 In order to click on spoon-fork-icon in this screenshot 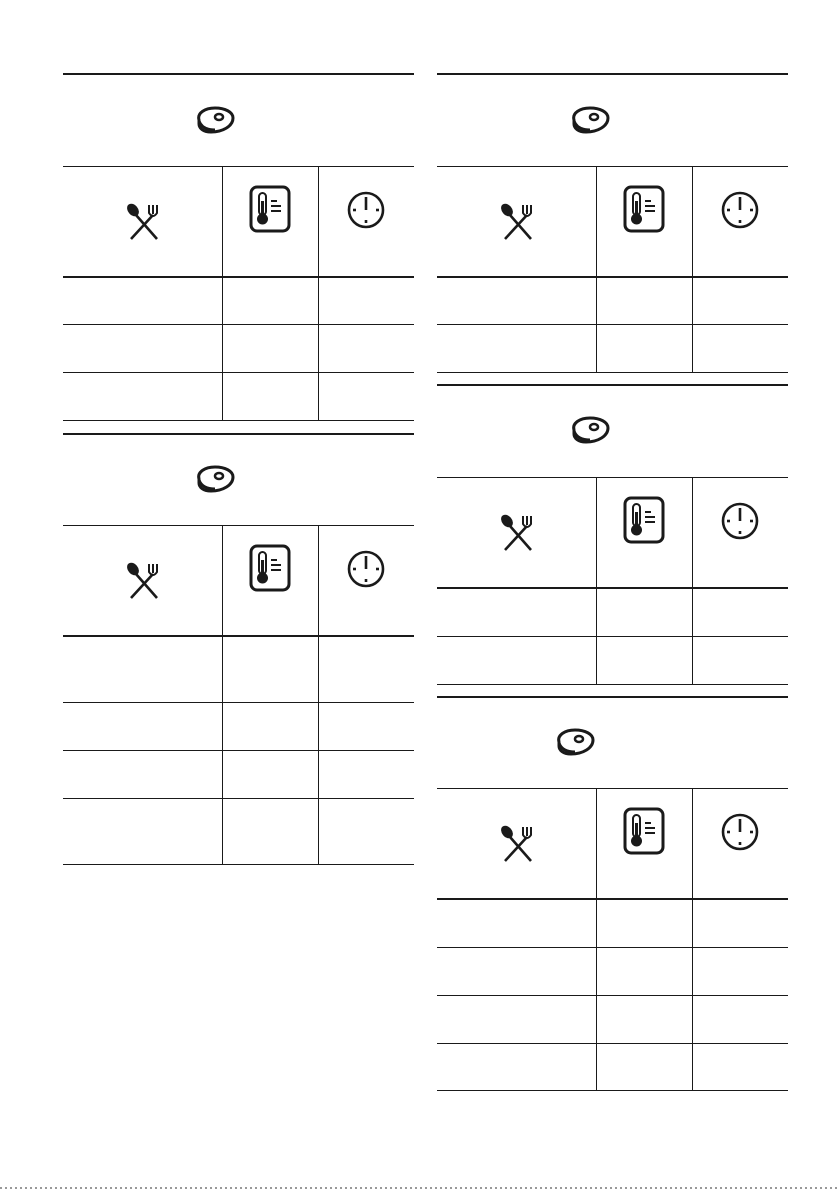, I will do `click(517, 844)`.